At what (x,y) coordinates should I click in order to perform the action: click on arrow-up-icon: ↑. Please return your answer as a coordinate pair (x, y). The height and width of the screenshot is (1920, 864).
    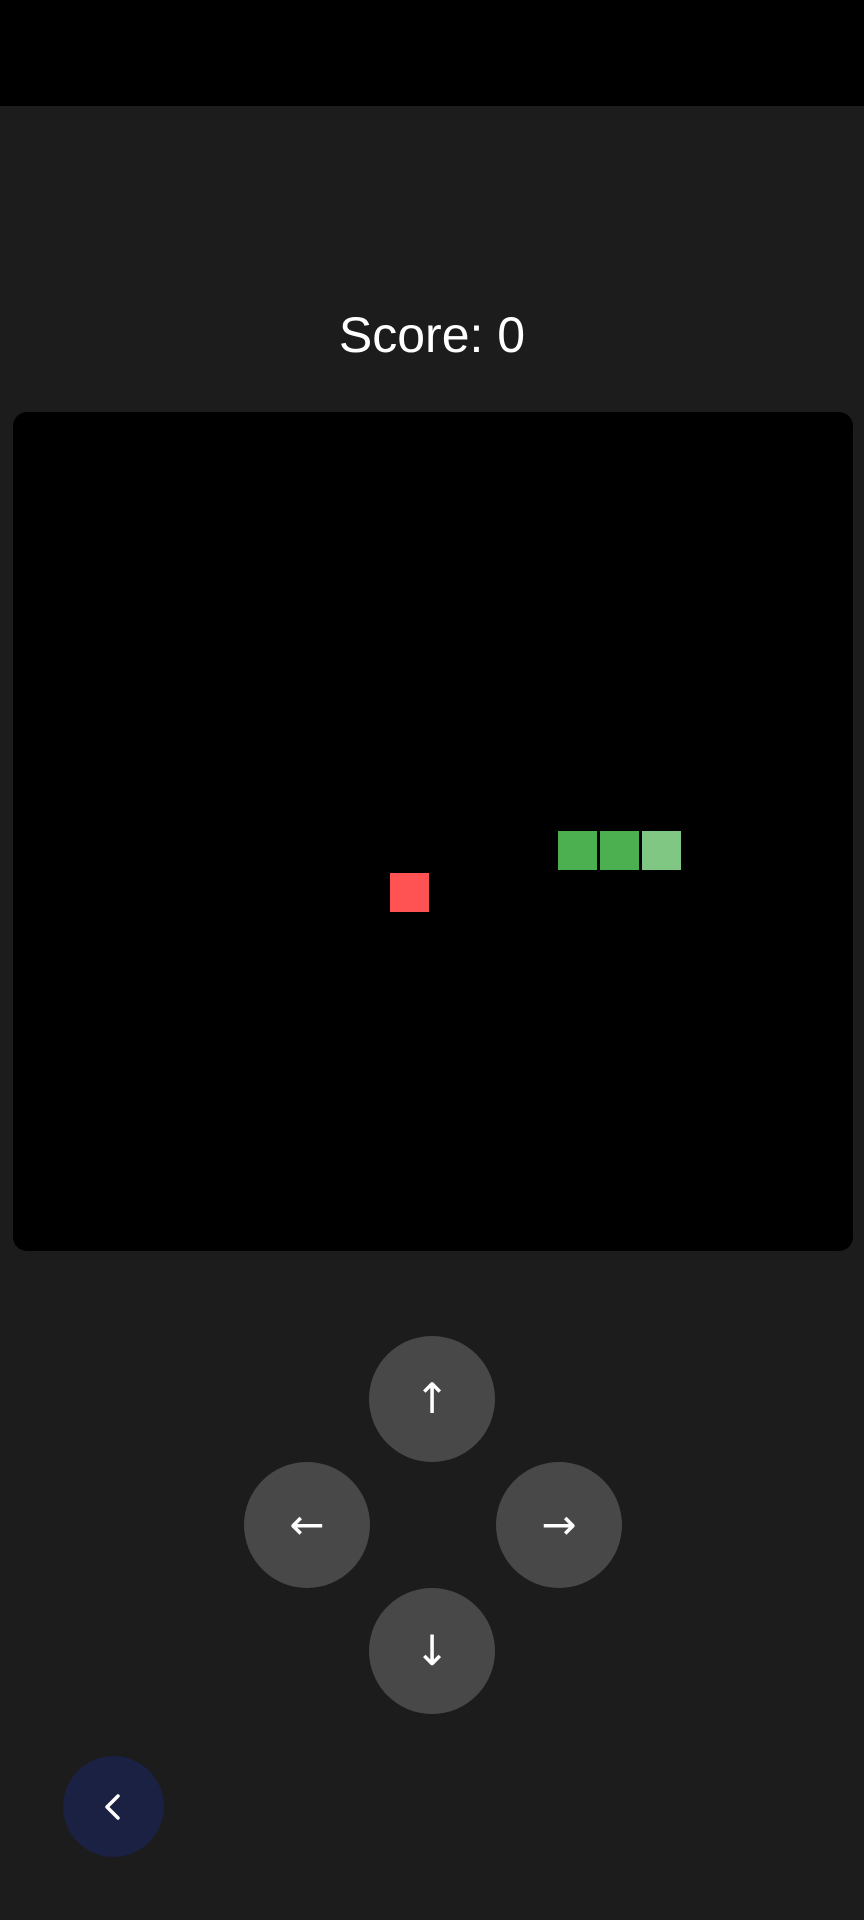
    Looking at the image, I should click on (432, 1398).